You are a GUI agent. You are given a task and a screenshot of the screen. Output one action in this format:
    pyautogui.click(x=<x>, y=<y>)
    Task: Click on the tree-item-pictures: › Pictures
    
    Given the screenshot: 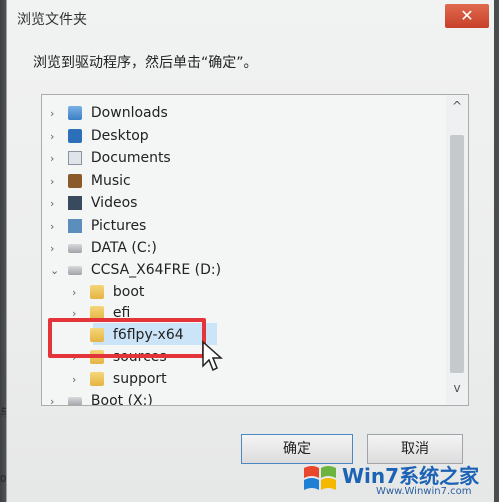 What is the action you would take?
    pyautogui.click(x=98, y=229)
    